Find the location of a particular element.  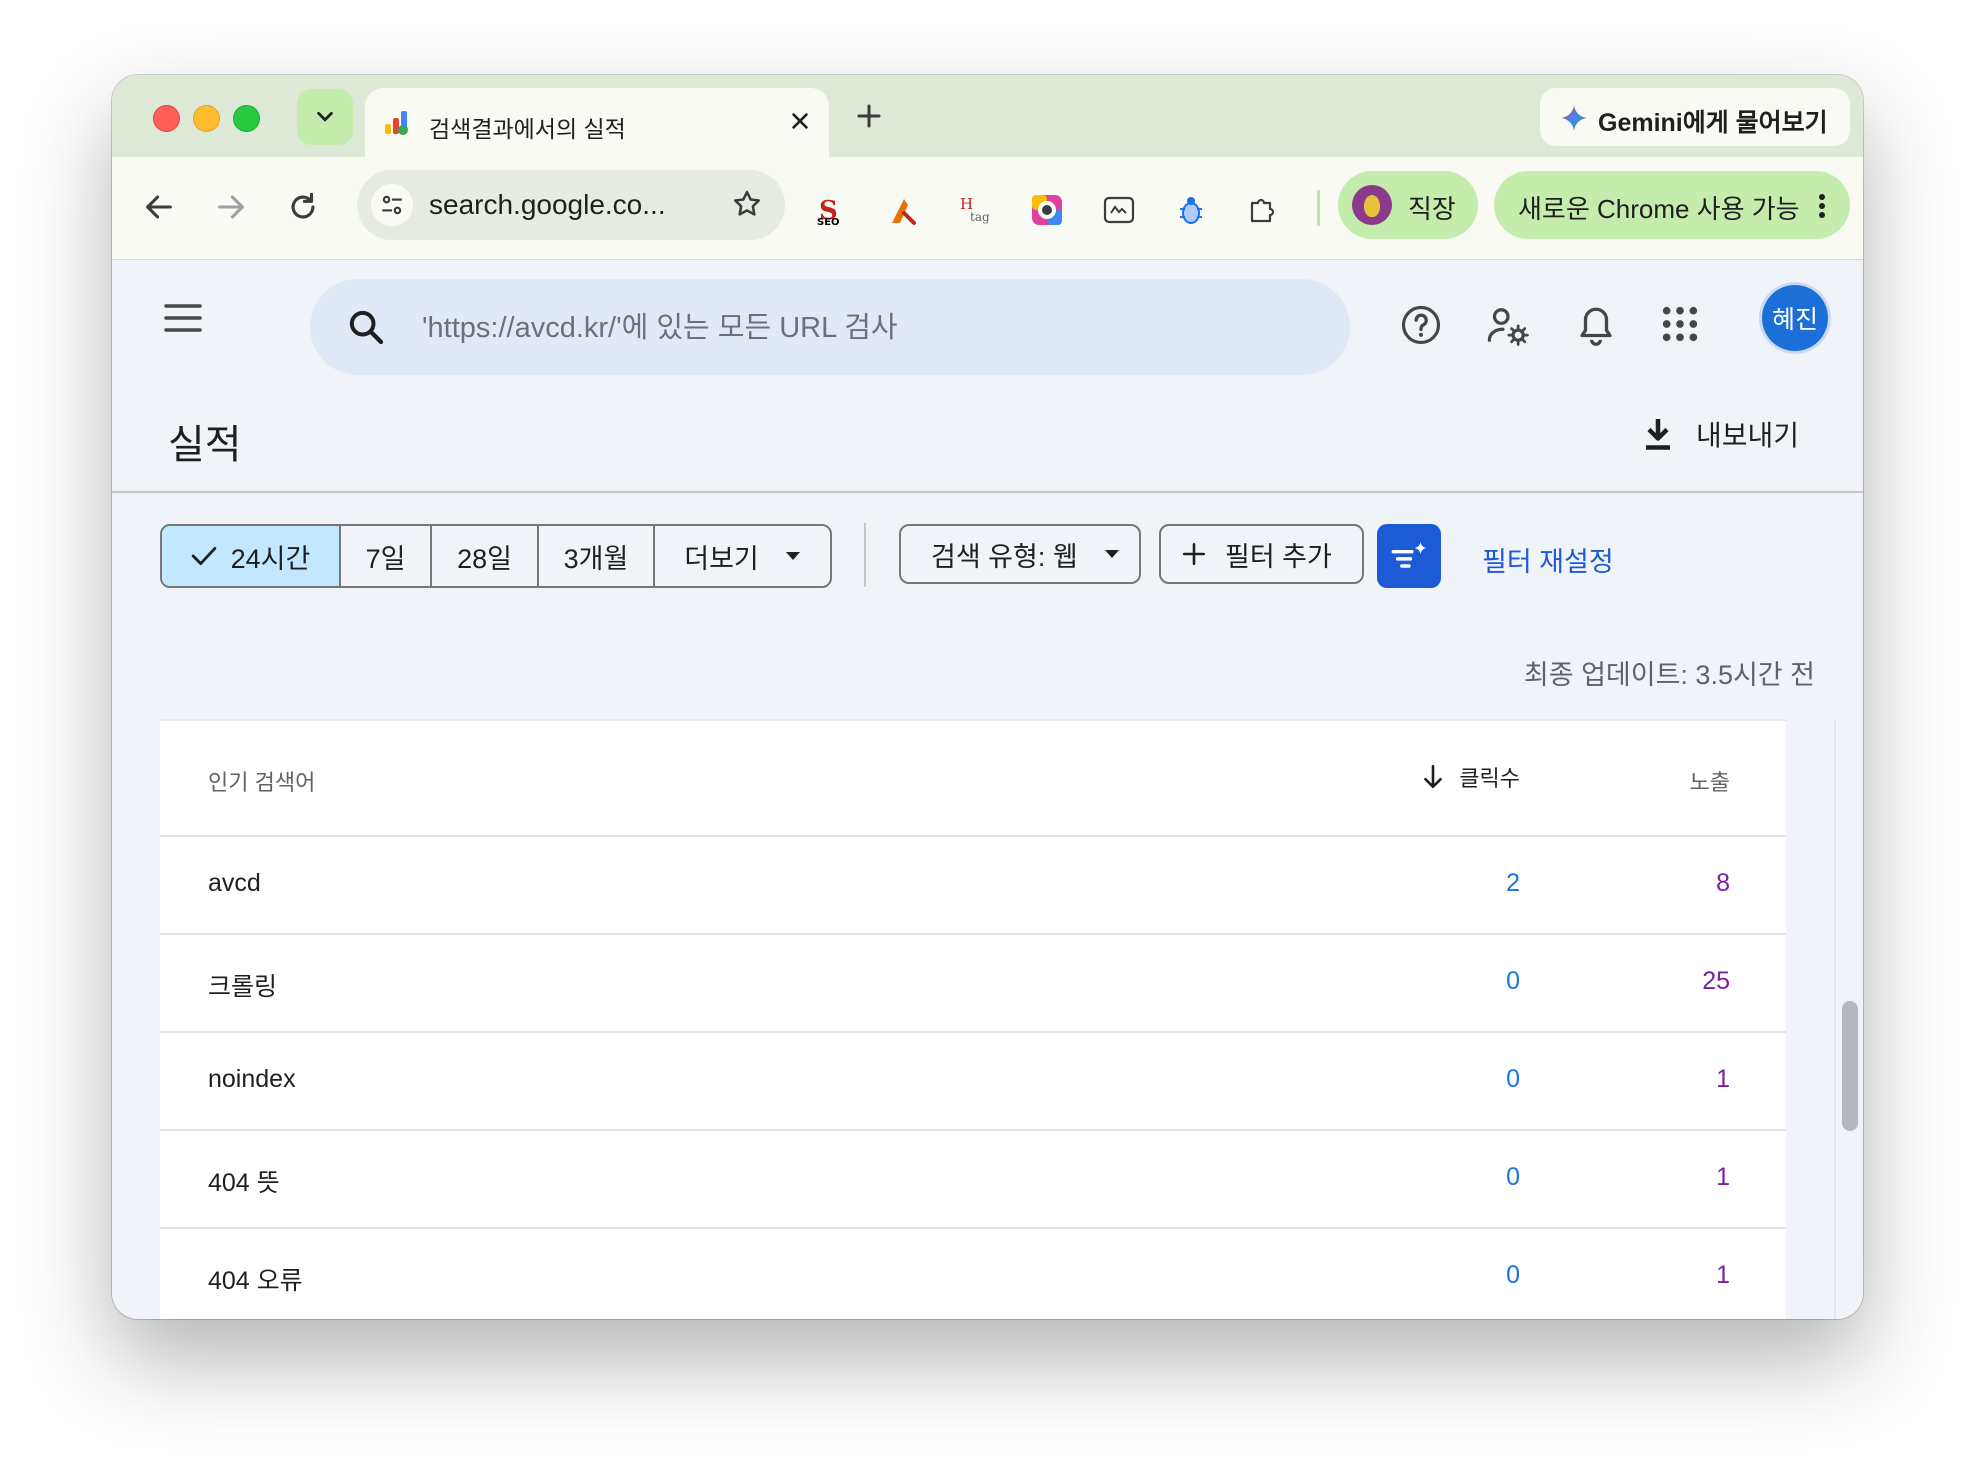

forward-arrow-icon is located at coordinates (231, 207).